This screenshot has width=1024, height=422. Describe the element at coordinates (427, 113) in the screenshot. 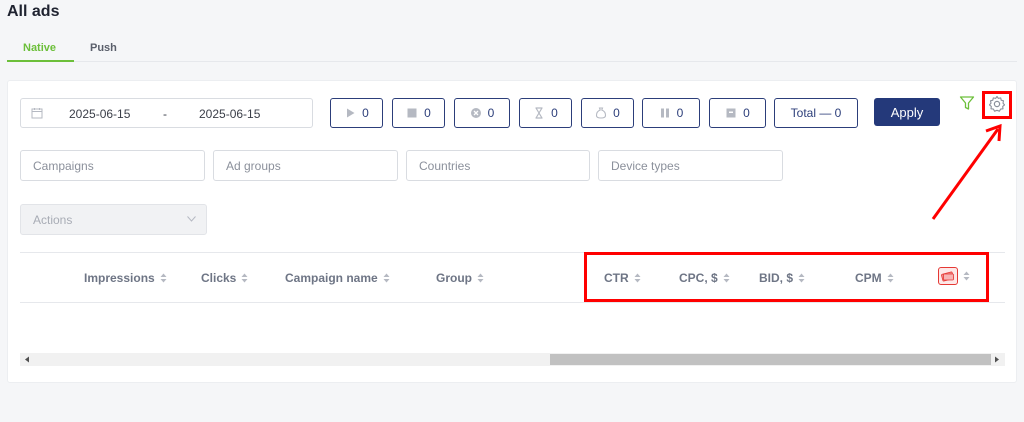

I see `status-stopped-count: 0` at that location.